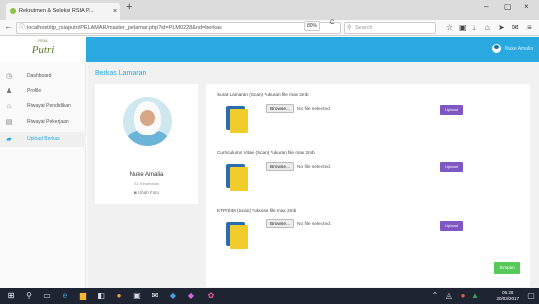 This screenshot has width=539, height=304. Describe the element at coordinates (34, 91) in the screenshot. I see `sidebar-item-label: Profile` at that location.